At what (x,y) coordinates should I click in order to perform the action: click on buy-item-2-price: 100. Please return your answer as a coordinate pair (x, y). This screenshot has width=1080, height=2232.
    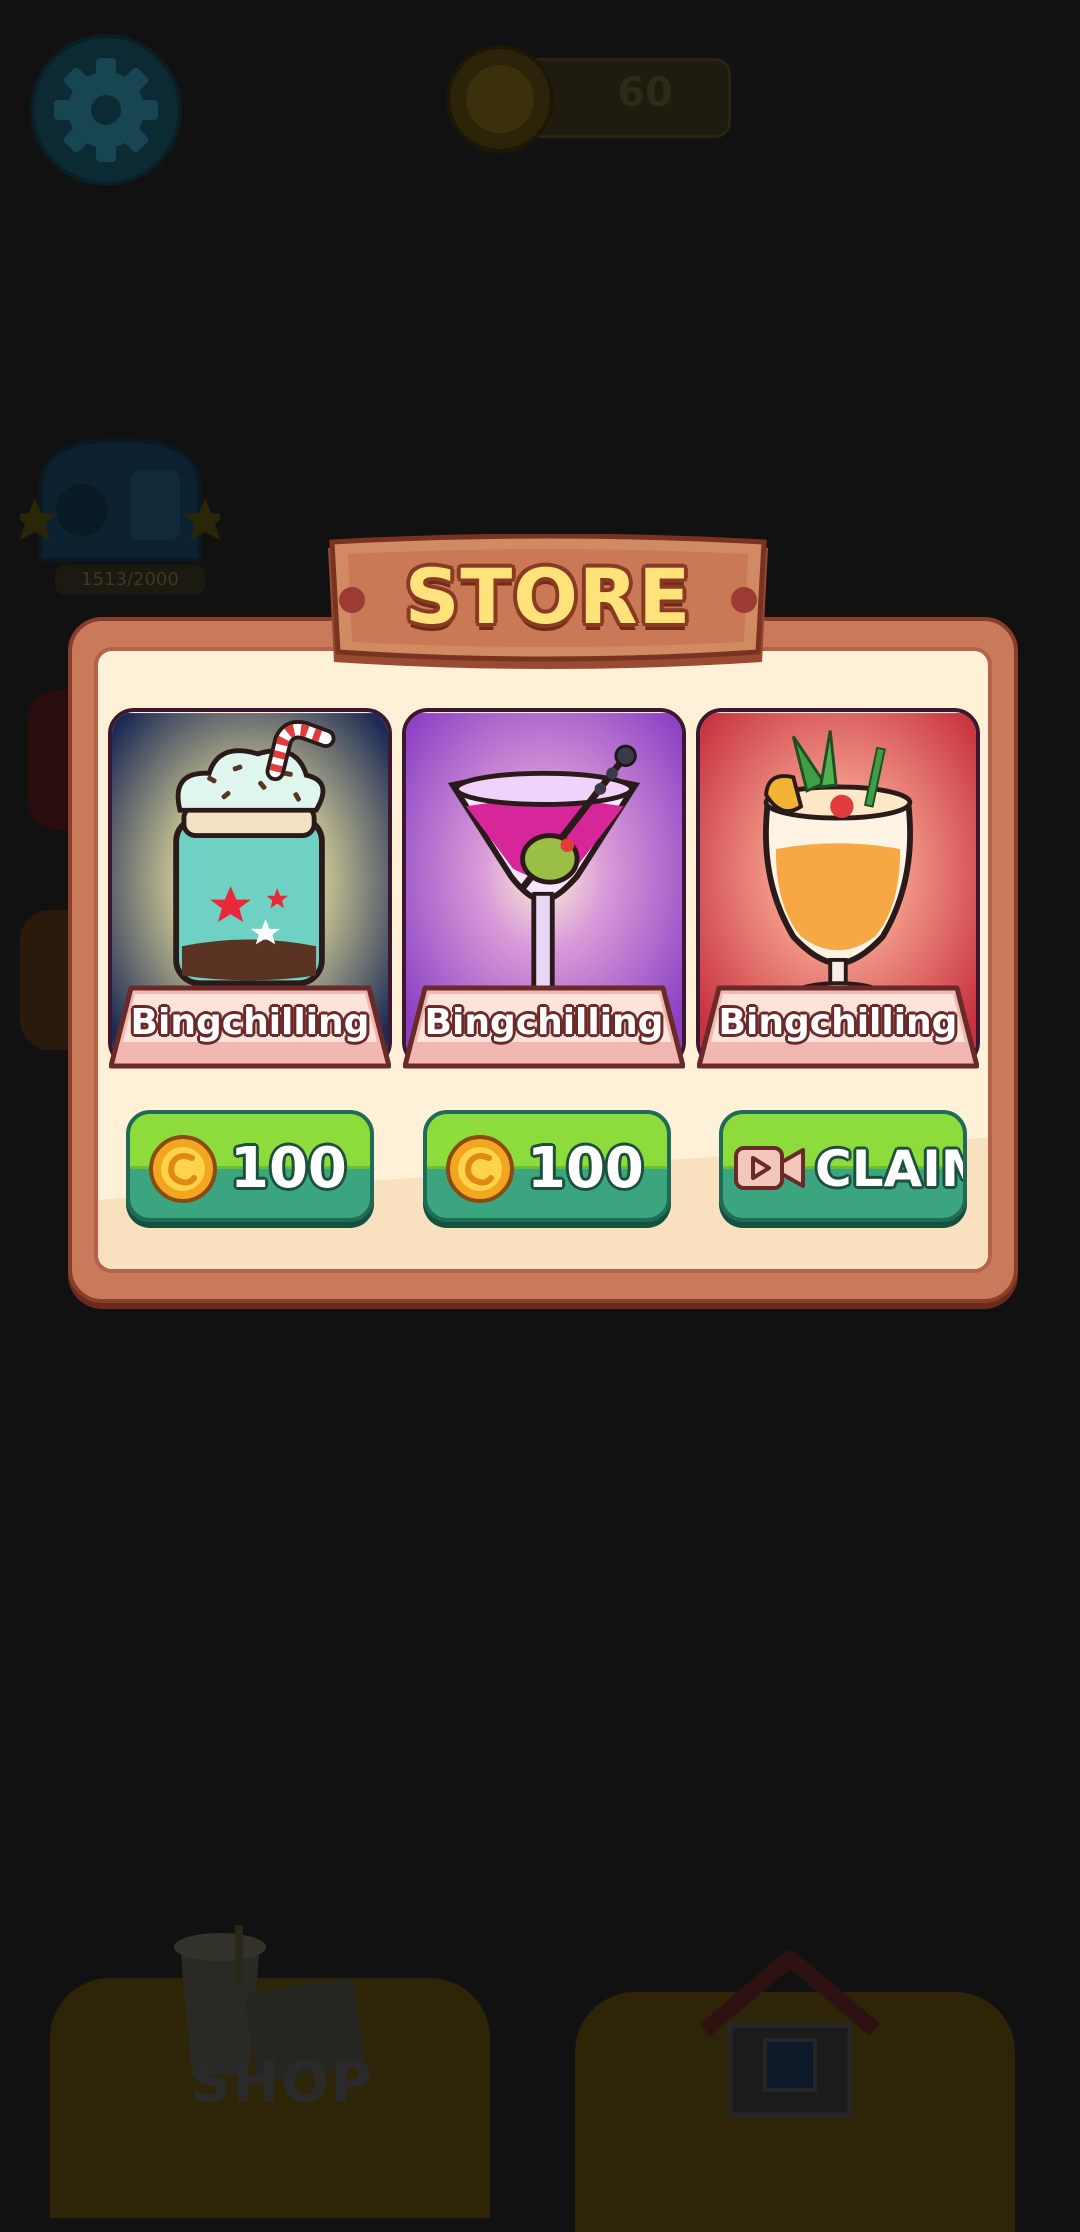
    Looking at the image, I should click on (585, 1168).